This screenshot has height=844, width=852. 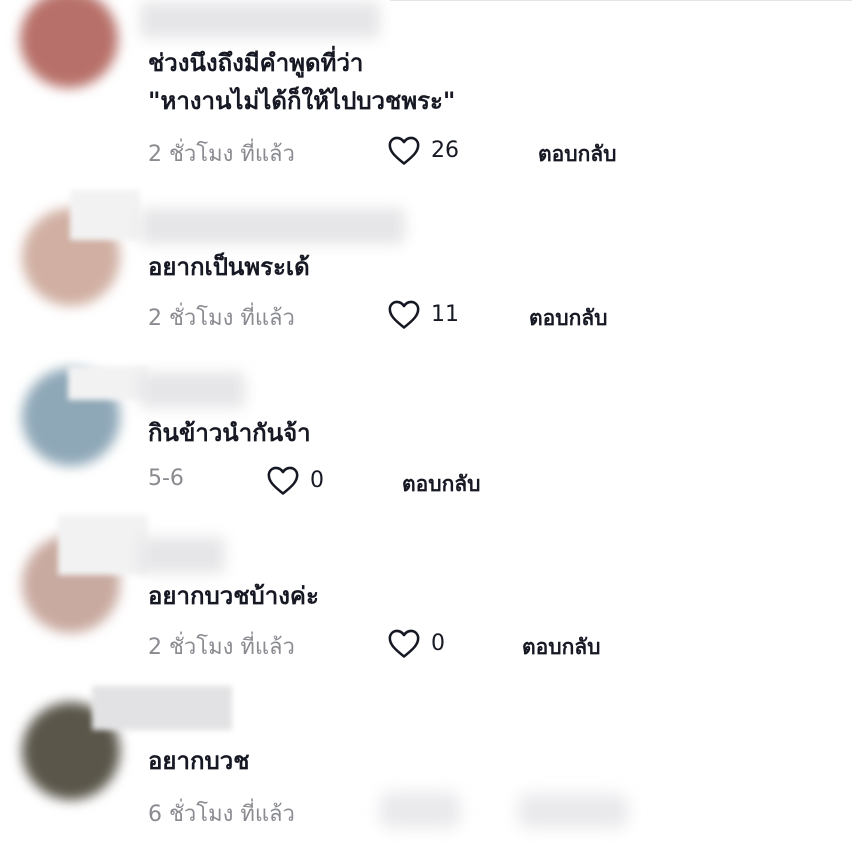 I want to click on reply-button-blurred, so click(x=573, y=811).